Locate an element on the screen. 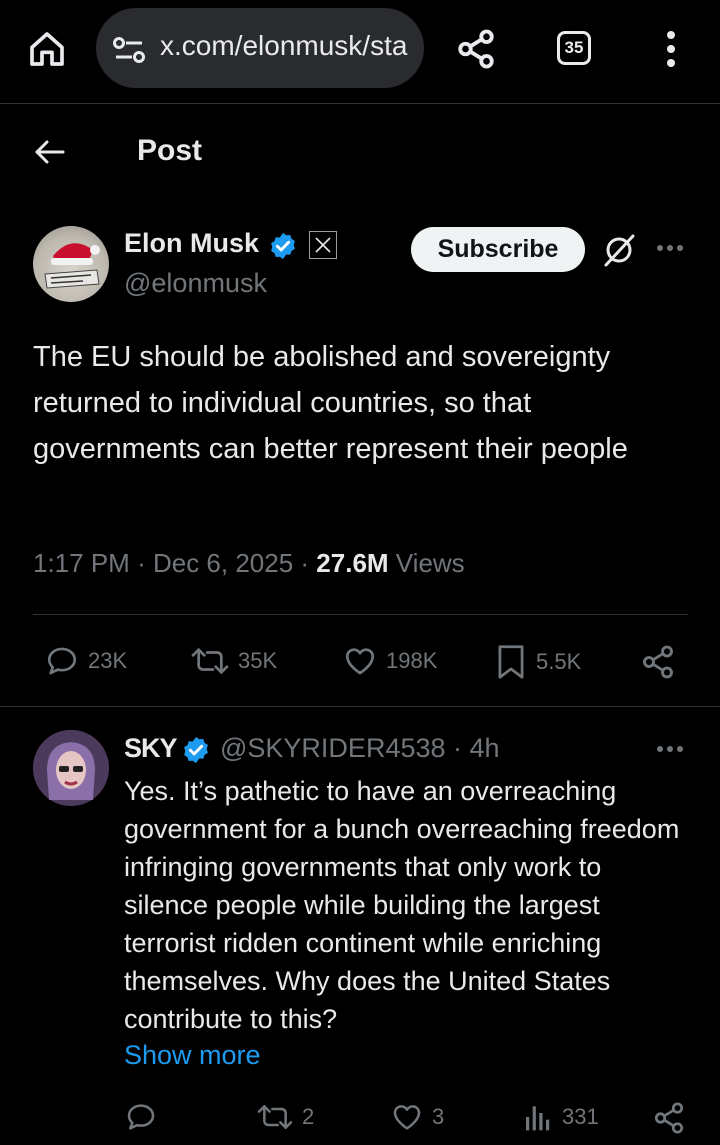 This screenshot has width=720, height=1145. author-name: Elon Musk is located at coordinates (191, 243).